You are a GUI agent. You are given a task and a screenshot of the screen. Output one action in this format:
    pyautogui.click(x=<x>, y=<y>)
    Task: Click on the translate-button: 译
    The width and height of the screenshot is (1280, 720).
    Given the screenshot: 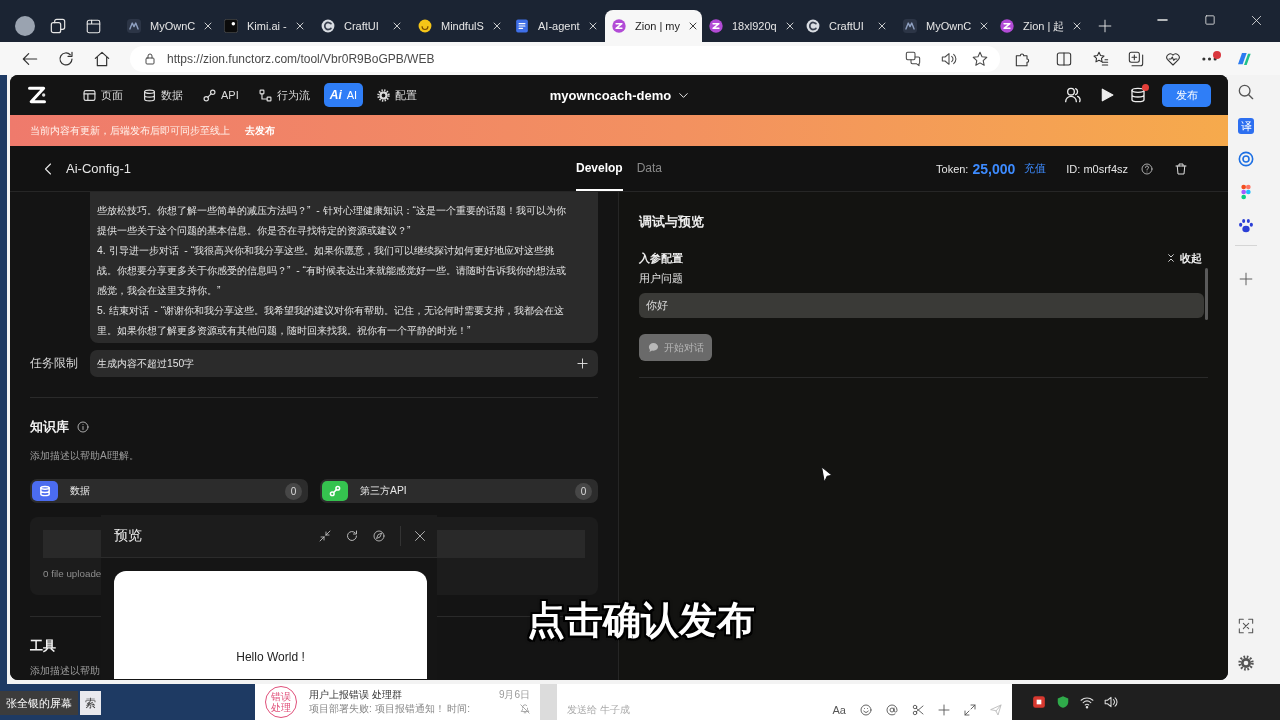 What is the action you would take?
    pyautogui.click(x=1246, y=126)
    